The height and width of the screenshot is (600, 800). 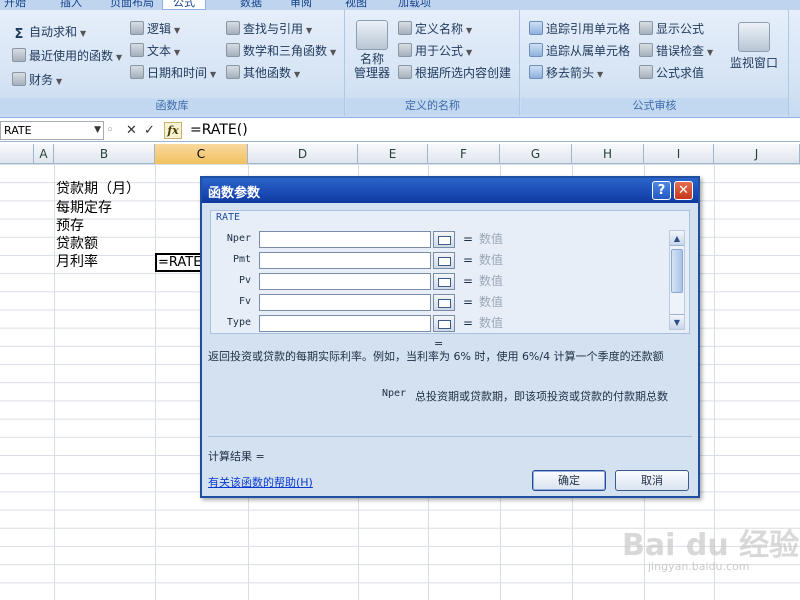 What do you see at coordinates (356, 5) in the screenshot?
I see `tab-view: 视图` at bounding box center [356, 5].